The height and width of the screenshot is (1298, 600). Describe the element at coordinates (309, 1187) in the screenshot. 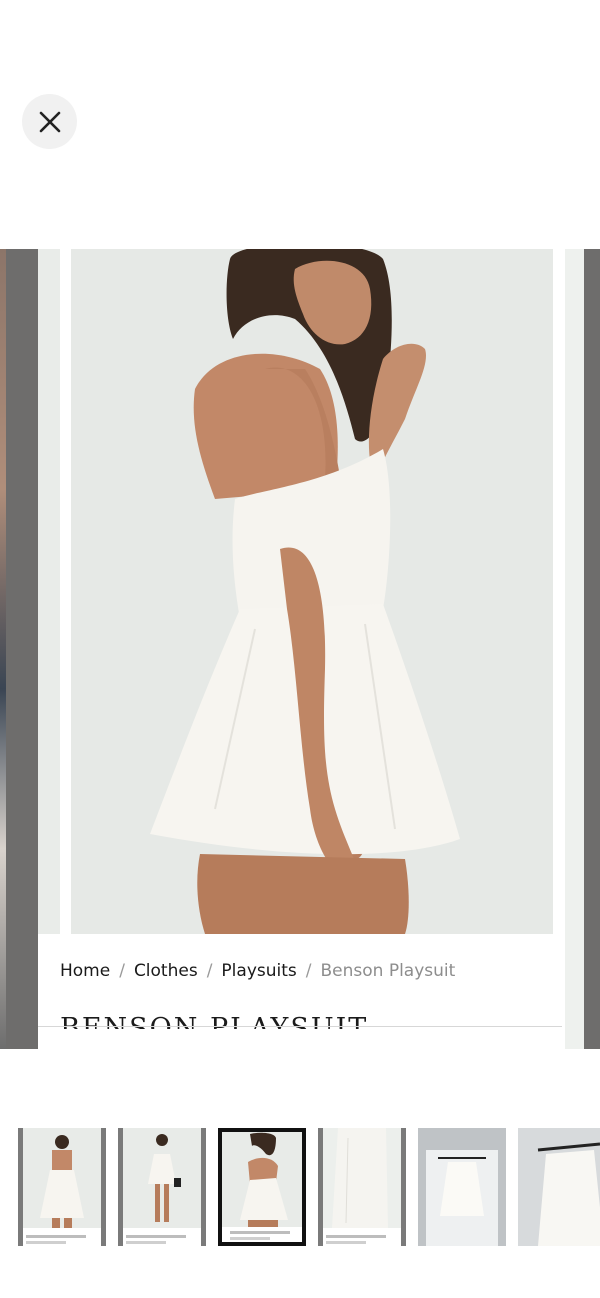

I see `thumbnail-strip` at that location.